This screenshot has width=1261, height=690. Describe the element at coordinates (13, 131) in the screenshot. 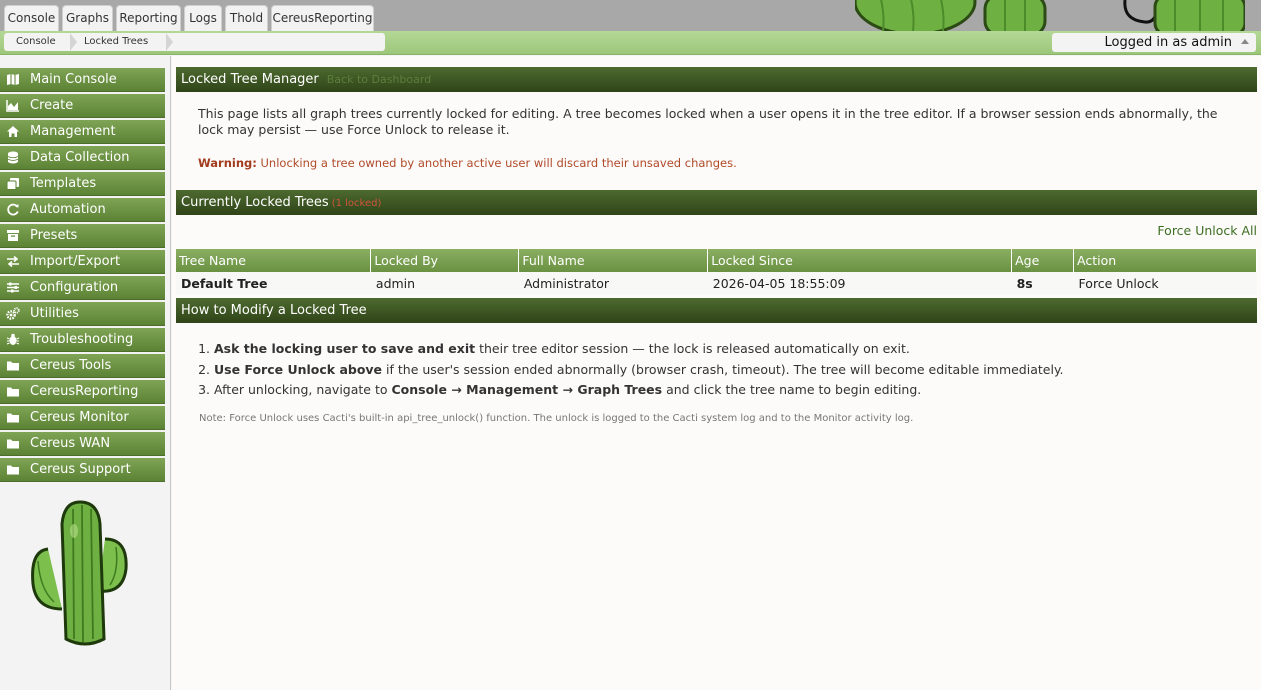

I see `home-icon` at that location.